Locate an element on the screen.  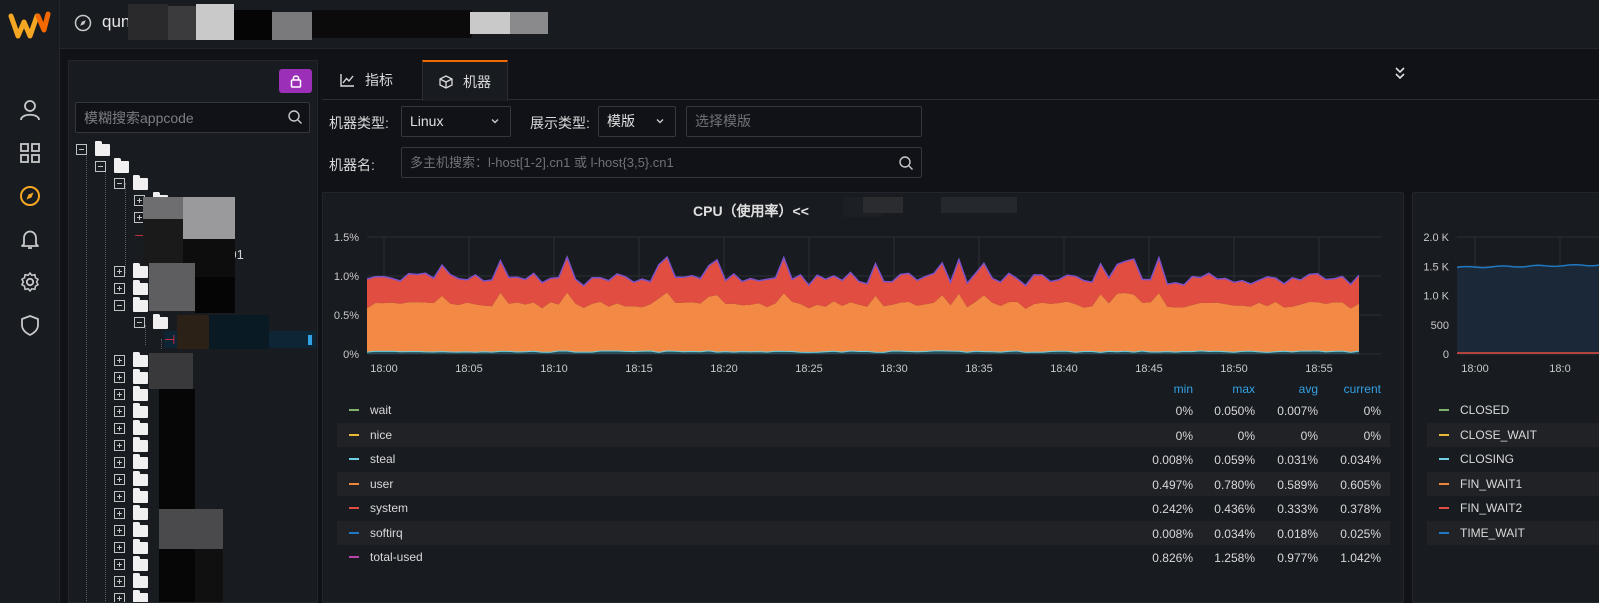
legend-value-avg: 0% is located at coordinates (1309, 435).